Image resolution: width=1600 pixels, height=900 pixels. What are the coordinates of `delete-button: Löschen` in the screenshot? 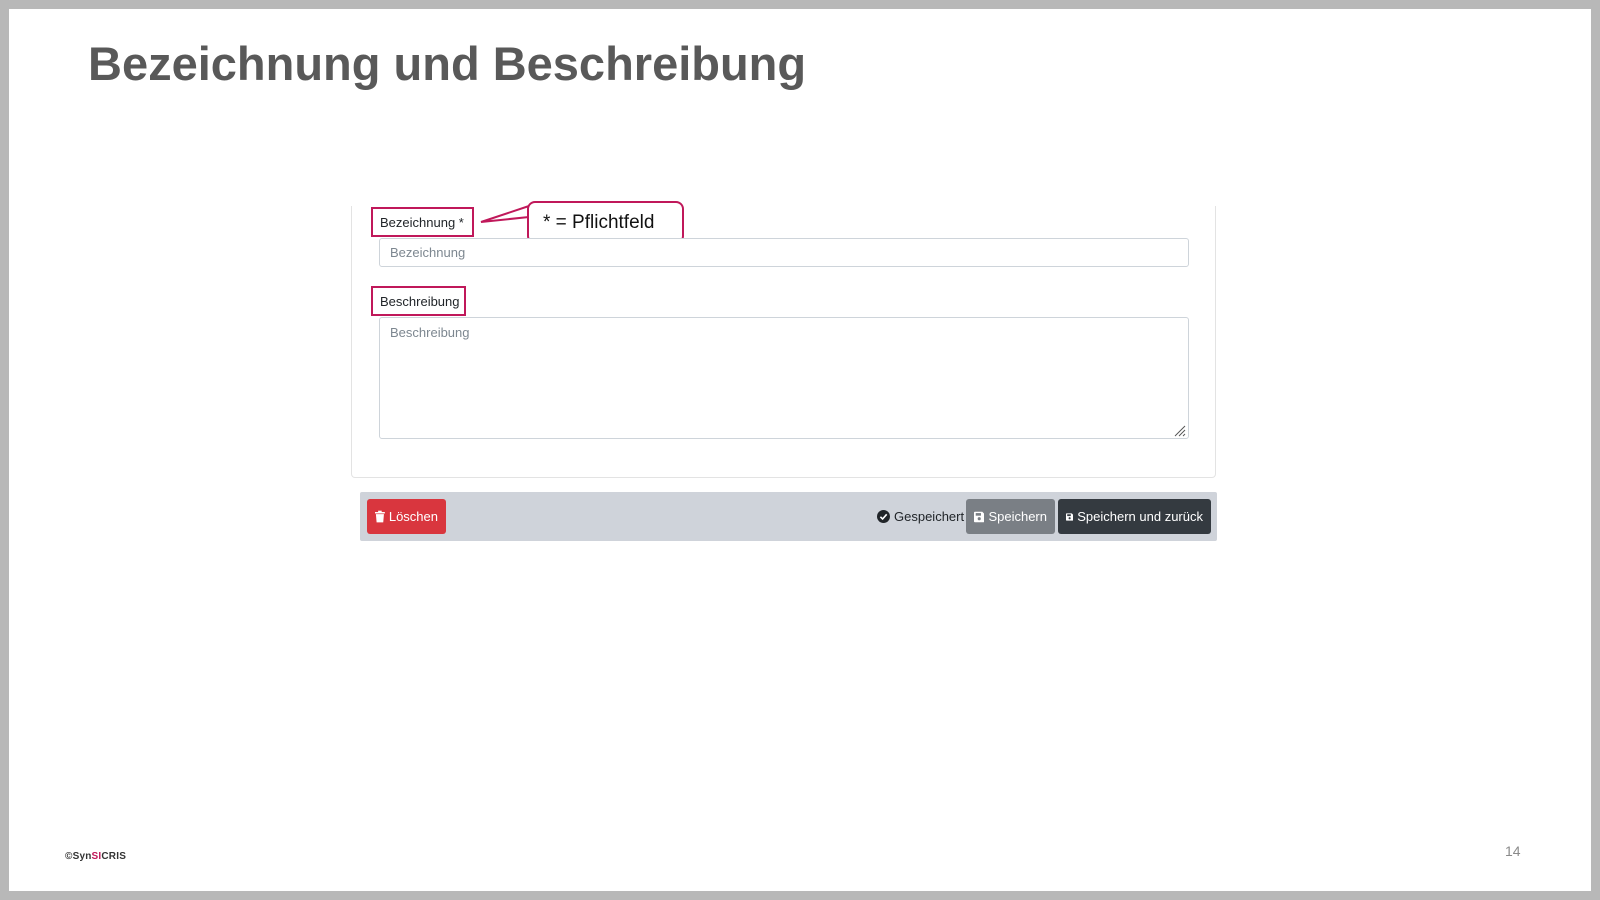 It's located at (406, 516).